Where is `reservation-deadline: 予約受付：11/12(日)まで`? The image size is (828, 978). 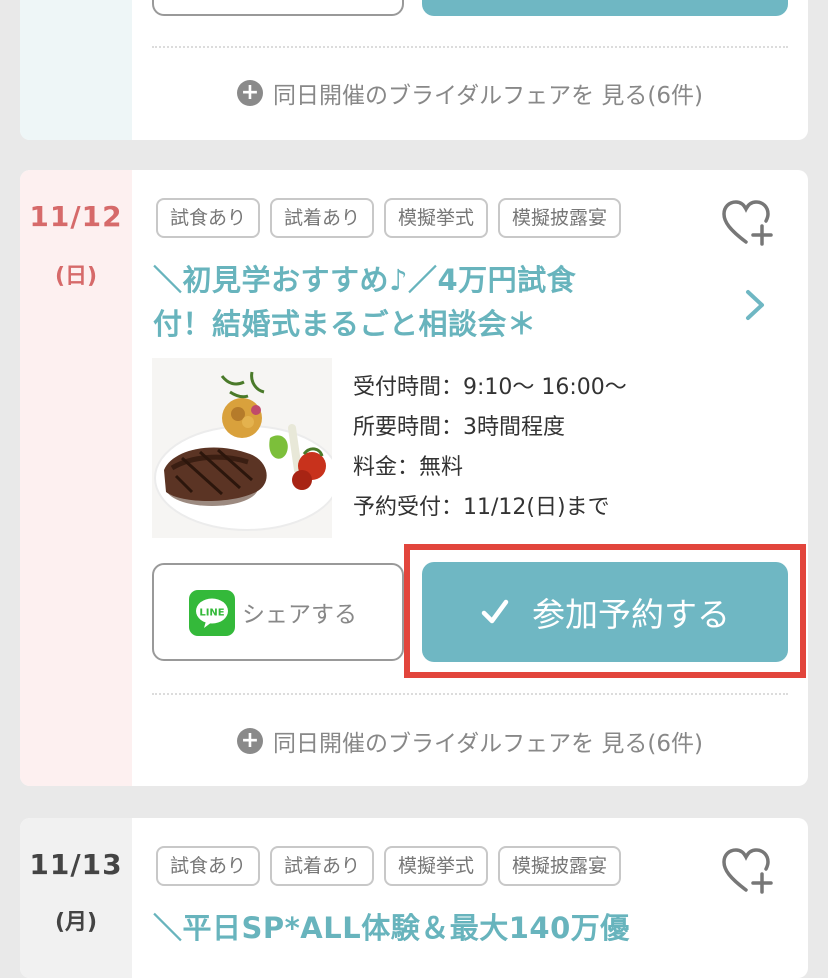 reservation-deadline: 予約受付：11/12(日)まで is located at coordinates (481, 507).